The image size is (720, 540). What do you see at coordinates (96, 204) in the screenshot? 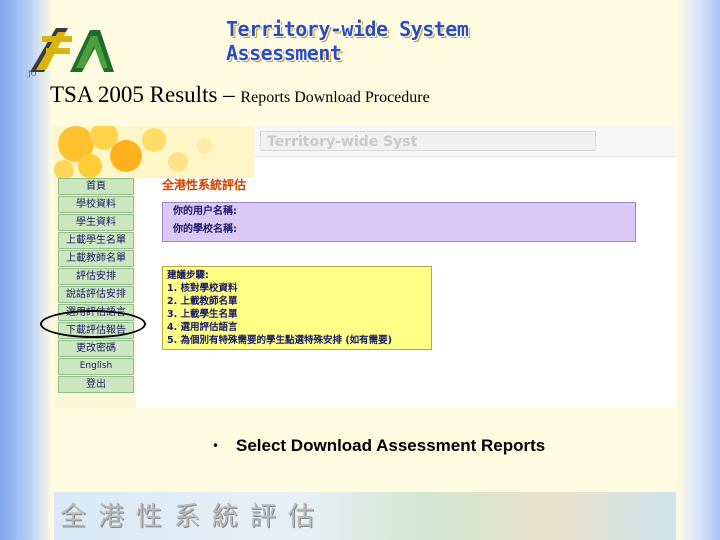
I see `nav-item-school-info: 學校資料` at bounding box center [96, 204].